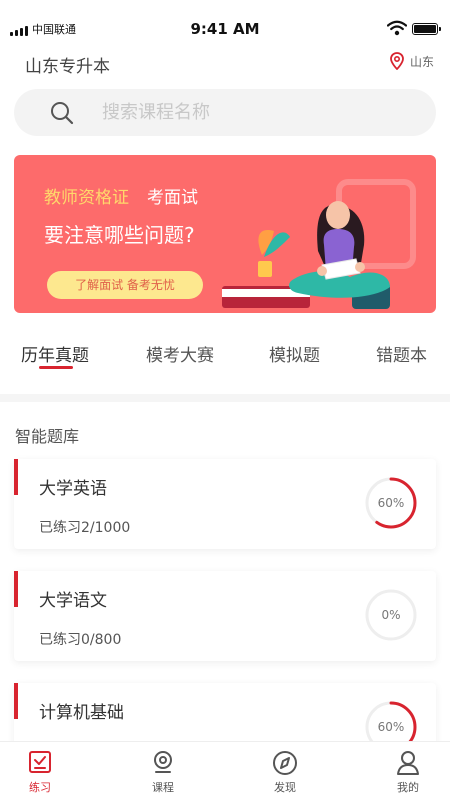  What do you see at coordinates (172, 198) in the screenshot?
I see `banner-headline-rest: 考面试` at bounding box center [172, 198].